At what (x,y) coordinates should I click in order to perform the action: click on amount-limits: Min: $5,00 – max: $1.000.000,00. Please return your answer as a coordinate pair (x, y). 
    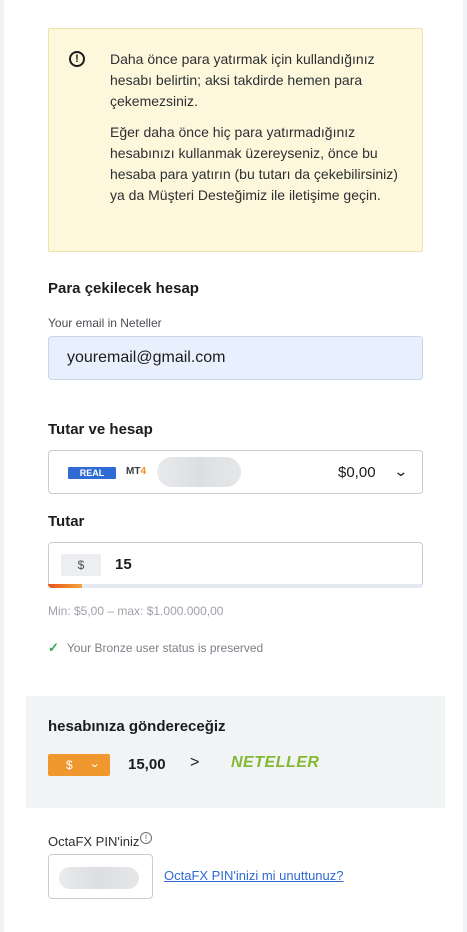
    Looking at the image, I should click on (136, 611).